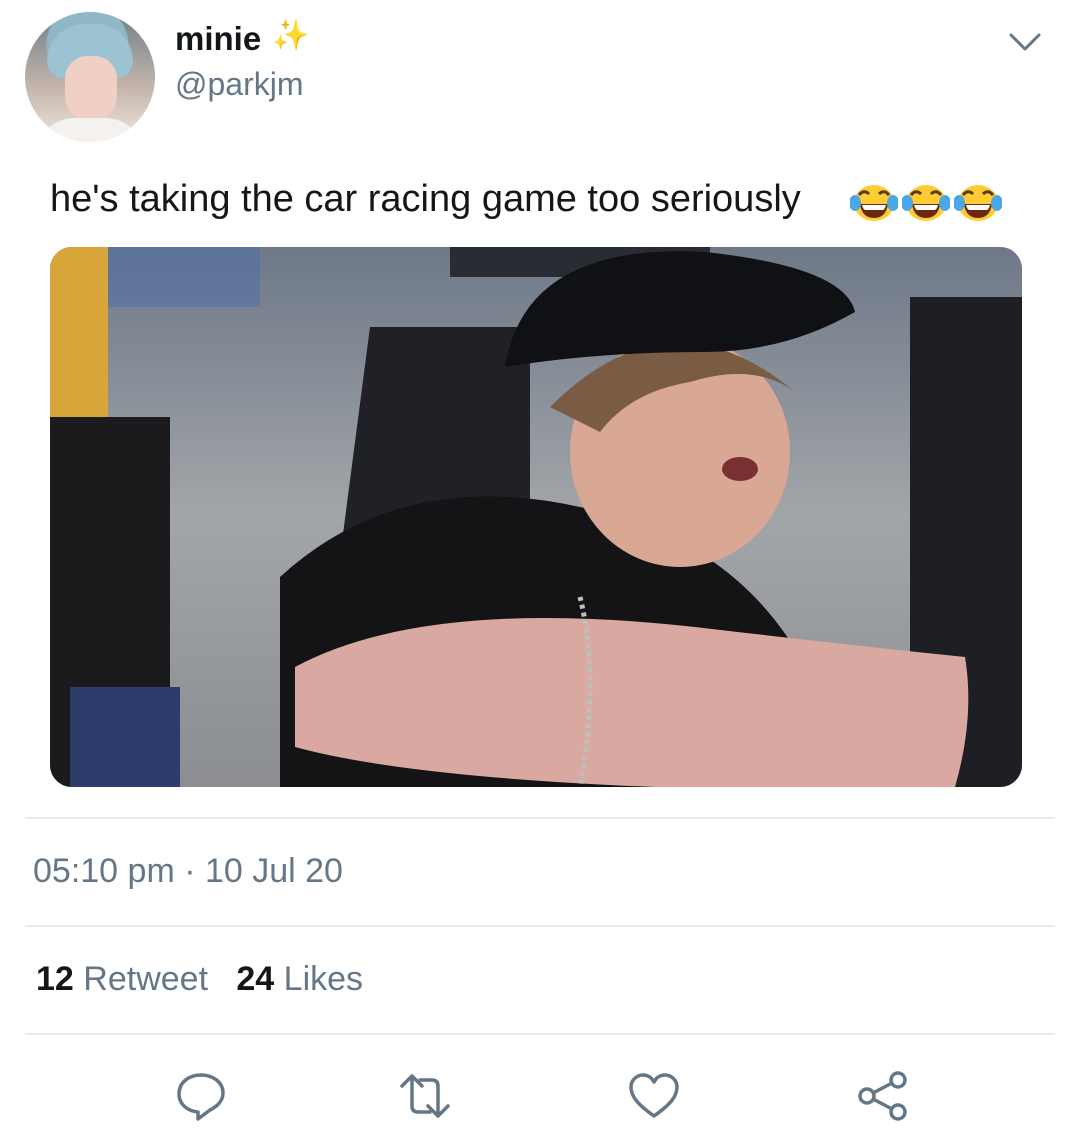 This screenshot has height=1148, width=1080. What do you see at coordinates (255, 979) in the screenshot?
I see `likes-count: 24` at bounding box center [255, 979].